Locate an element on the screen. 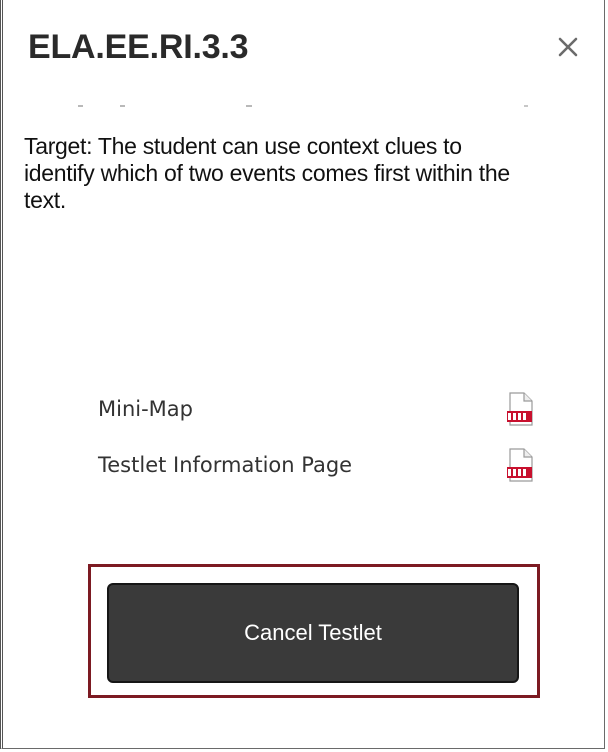  document-row-testlet-info: Testlet Information Page is located at coordinates (318, 465).